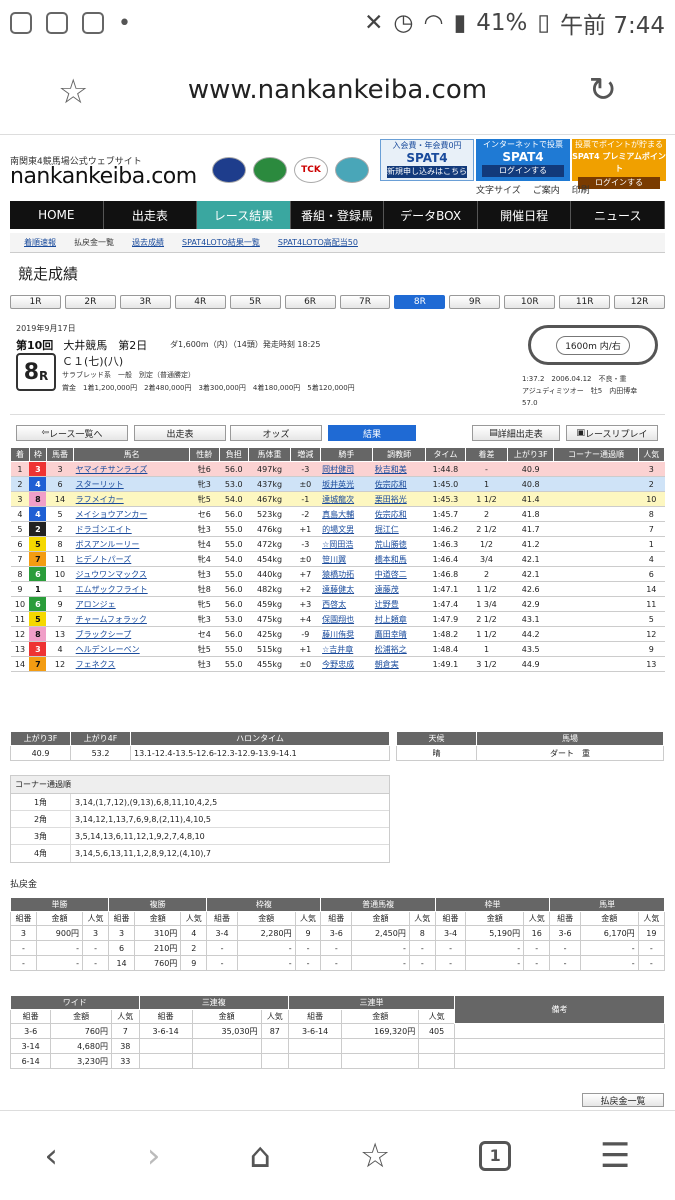 The image size is (675, 1200). I want to click on race-tab: 7R, so click(365, 302).